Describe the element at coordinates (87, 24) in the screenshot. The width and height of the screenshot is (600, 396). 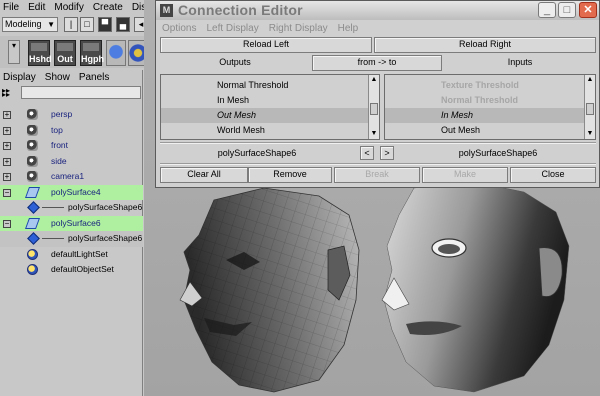
I see `new-scene-icon: □` at that location.